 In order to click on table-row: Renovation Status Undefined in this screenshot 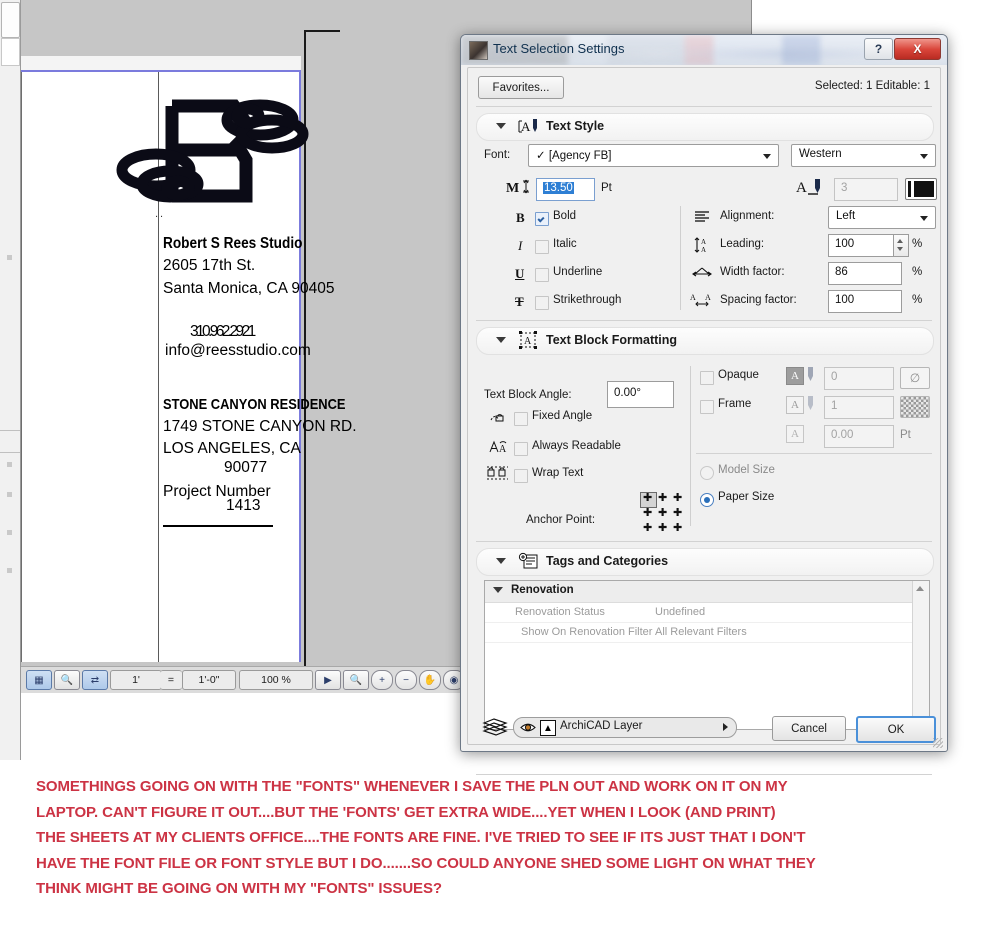, I will do `click(698, 612)`.